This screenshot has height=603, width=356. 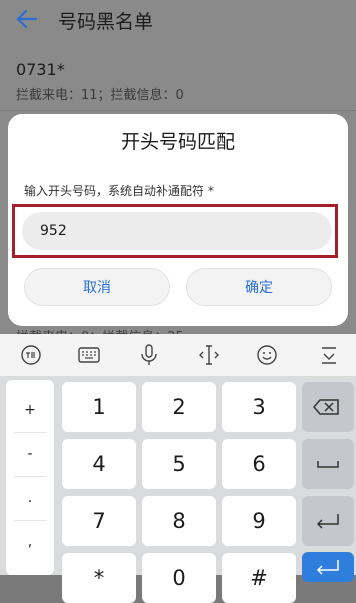 I want to click on key-1: 1, so click(x=99, y=407).